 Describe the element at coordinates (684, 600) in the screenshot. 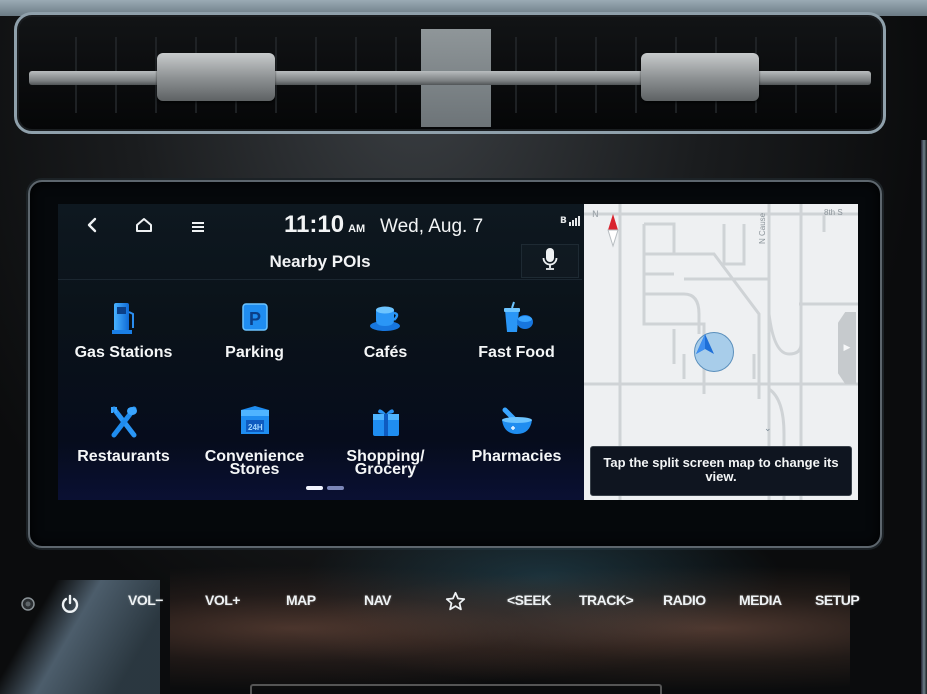

I see `radio-button: RADIO` at that location.